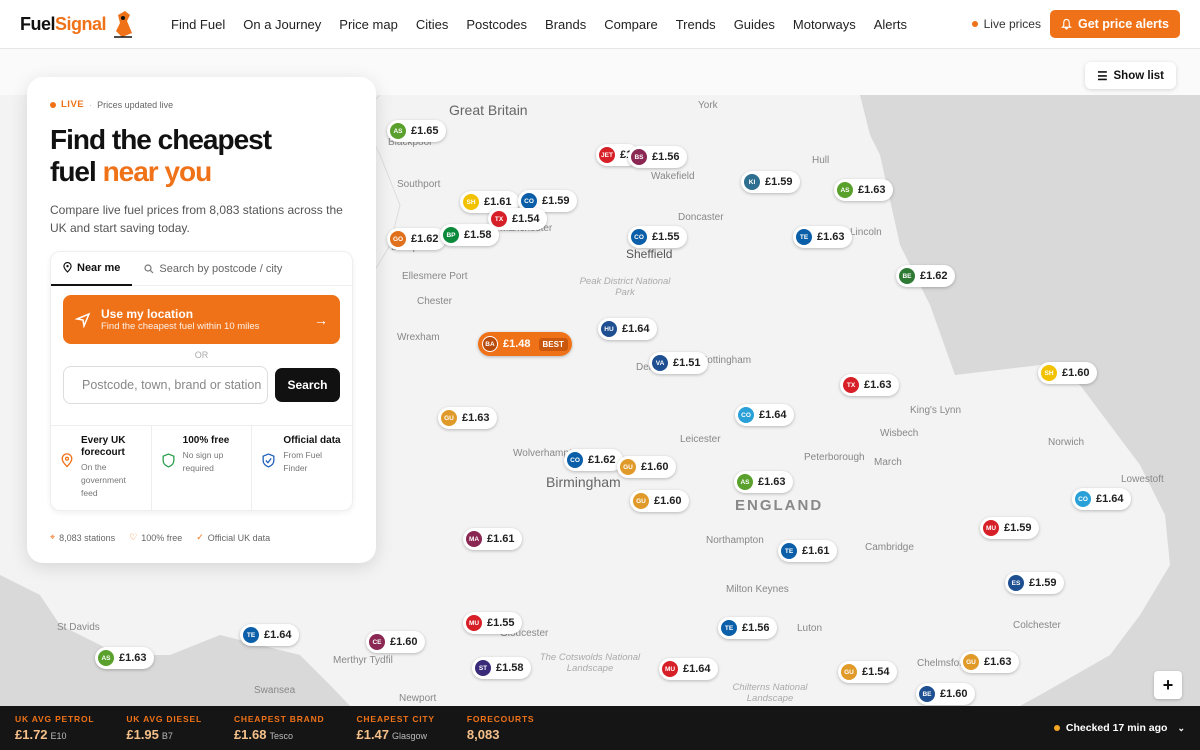 This screenshot has height=750, width=1200. I want to click on station-marker: TX £1.54, so click(517, 219).